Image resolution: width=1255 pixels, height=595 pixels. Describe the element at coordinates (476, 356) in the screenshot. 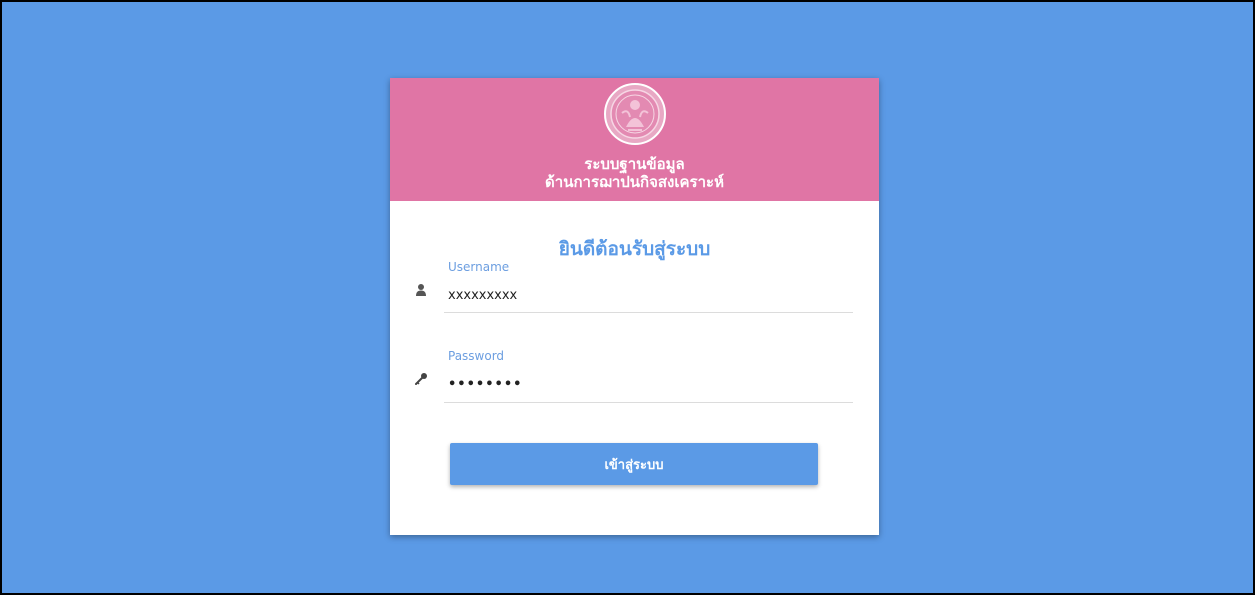

I see `password-label: Password` at that location.